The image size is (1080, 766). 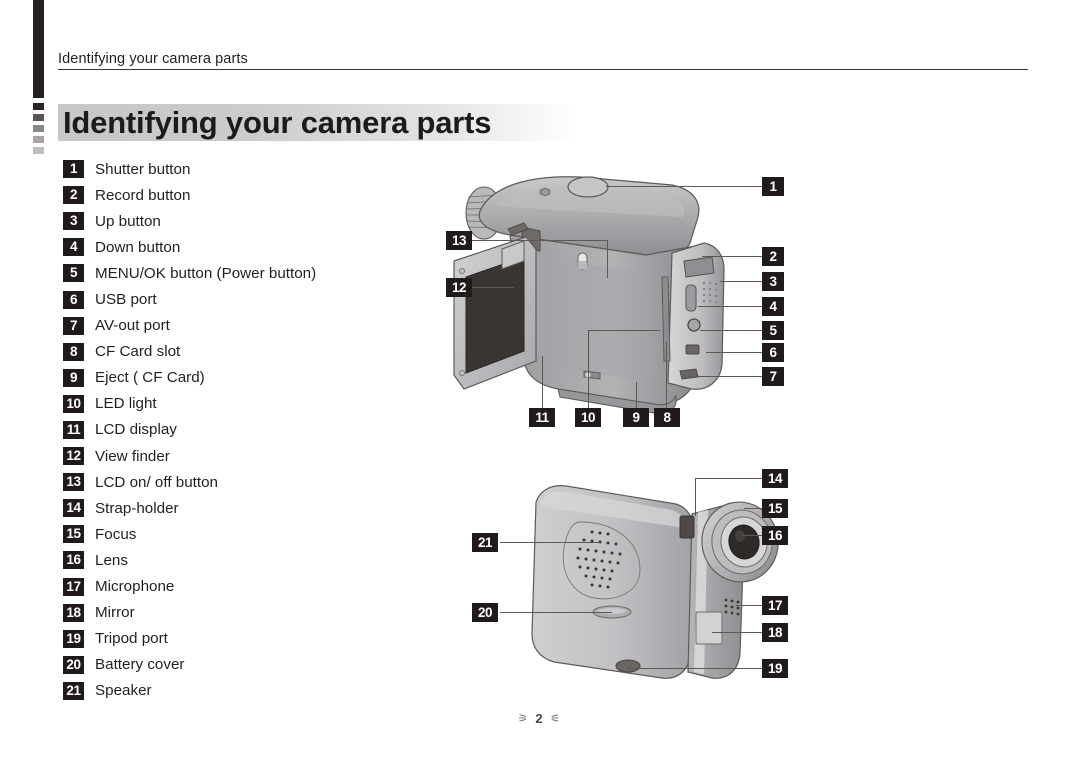 I want to click on part-row: 9 Eject ( CF Card), so click(x=243, y=378).